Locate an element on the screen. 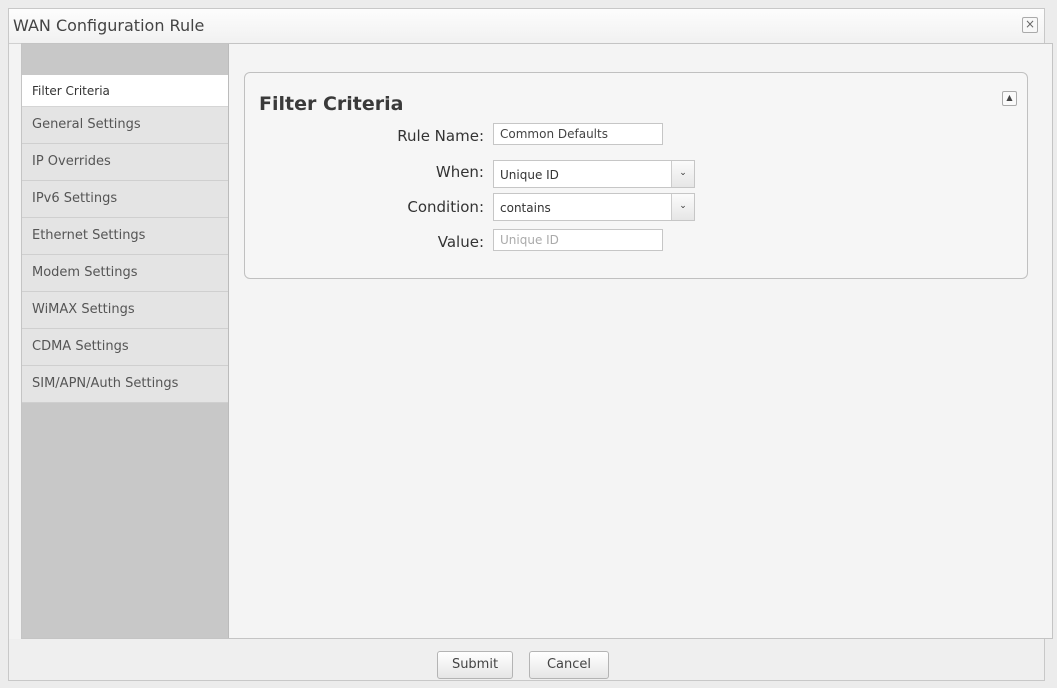 The height and width of the screenshot is (688, 1057). when-select-value: Unique ID is located at coordinates (529, 175).